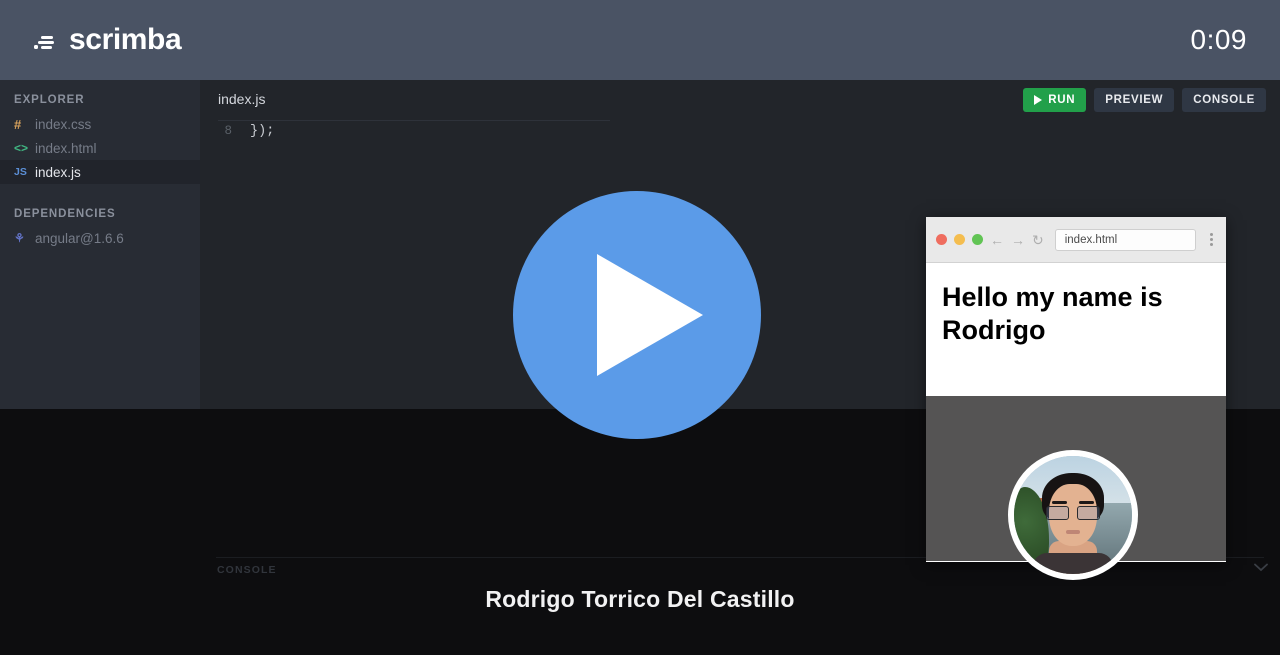  I want to click on url-bar: index.html, so click(1125, 239).